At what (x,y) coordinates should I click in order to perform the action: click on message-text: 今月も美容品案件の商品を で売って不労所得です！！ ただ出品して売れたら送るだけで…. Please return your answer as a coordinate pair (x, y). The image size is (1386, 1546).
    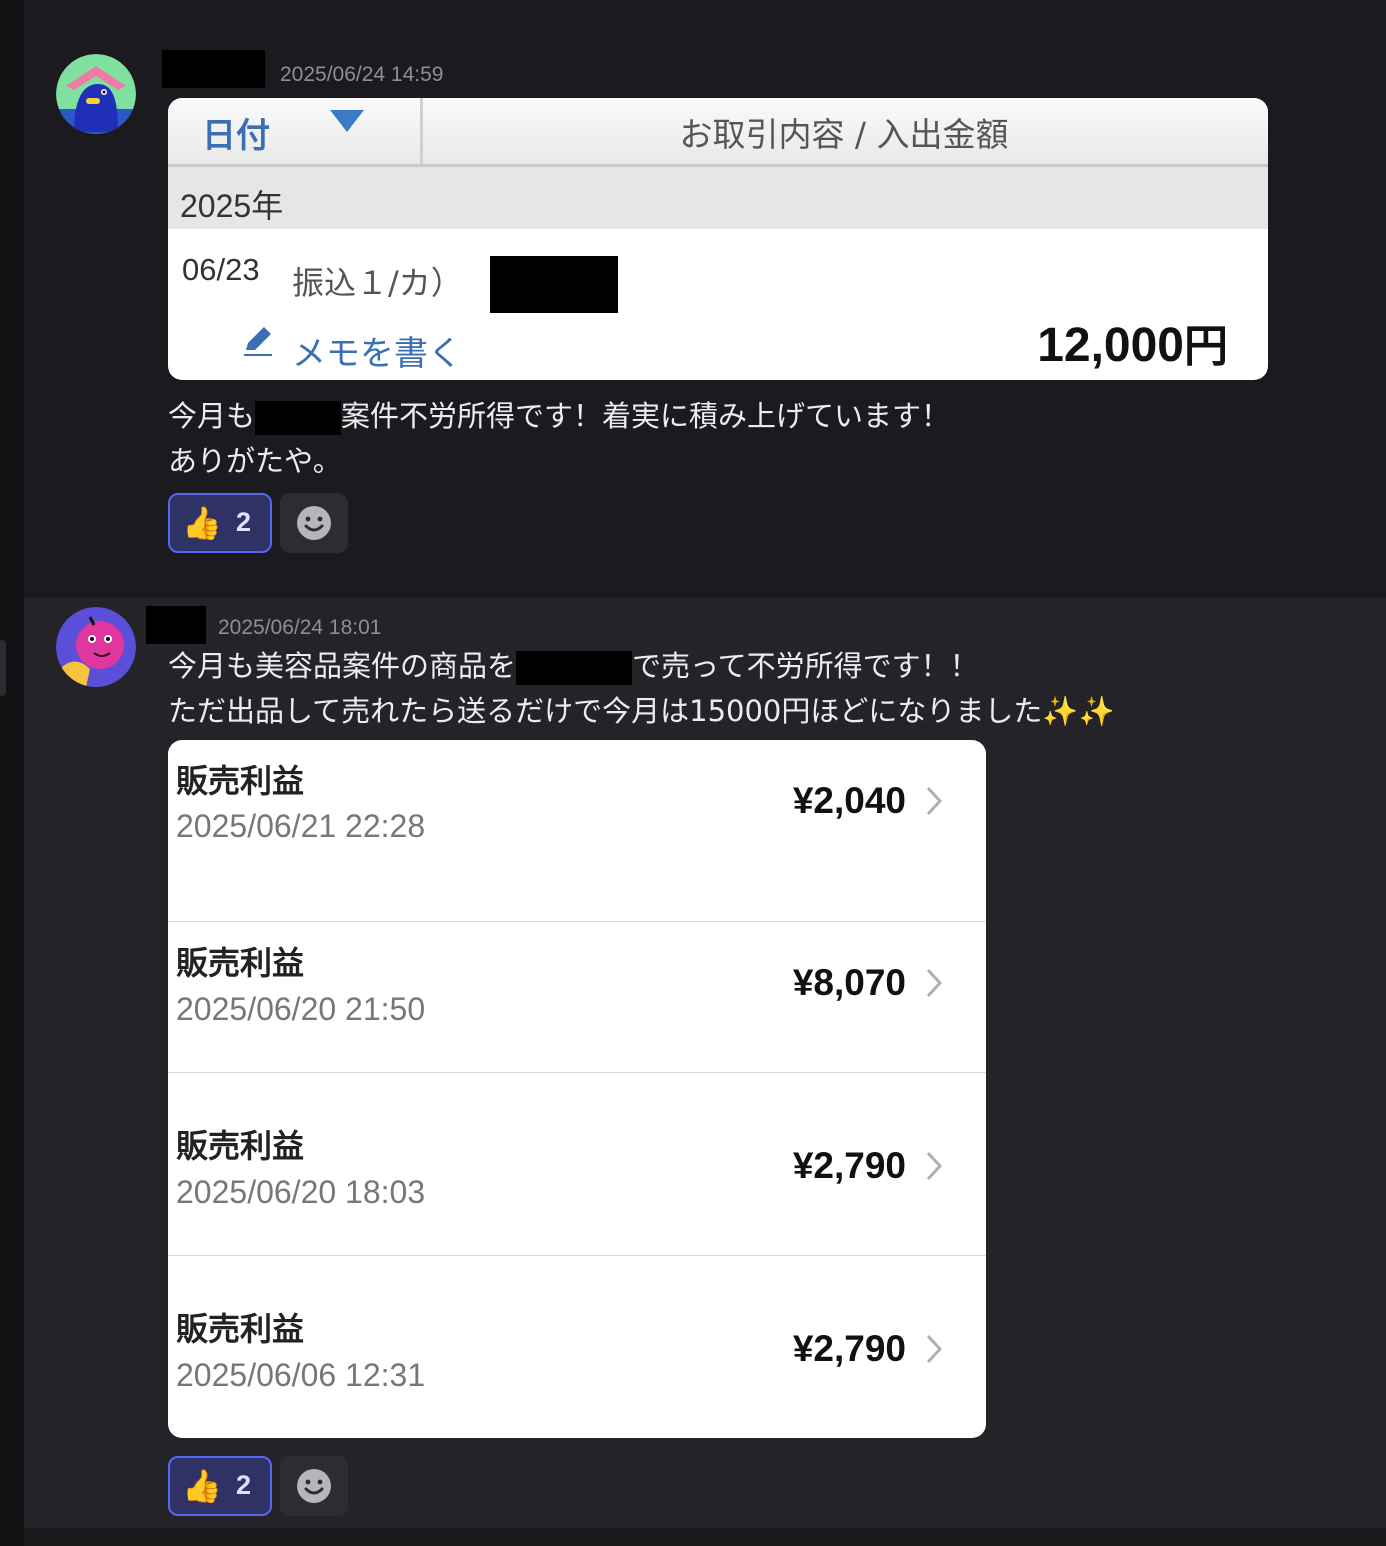
    Looking at the image, I should click on (641, 689).